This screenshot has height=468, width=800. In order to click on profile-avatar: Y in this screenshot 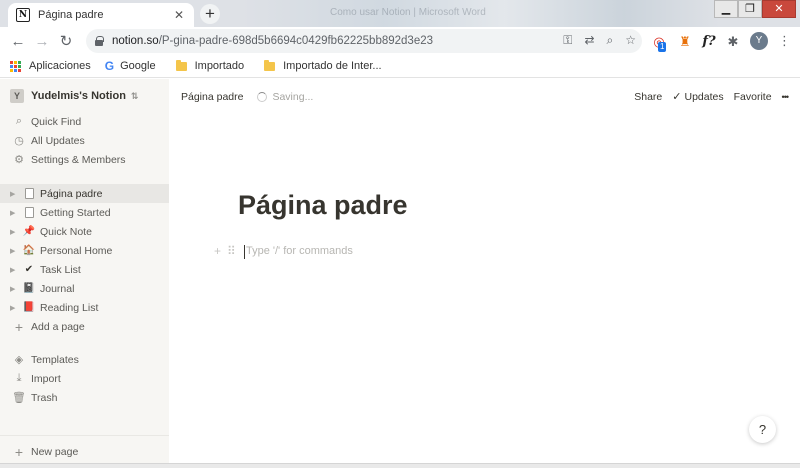, I will do `click(759, 41)`.